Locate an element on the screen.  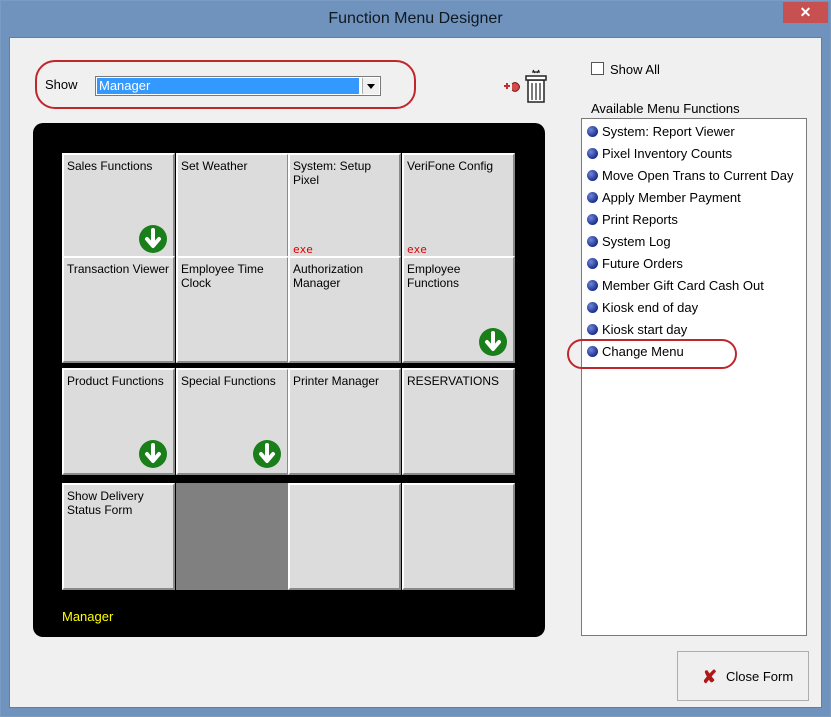
function-list-item-label: Future Orders is located at coordinates (642, 263).